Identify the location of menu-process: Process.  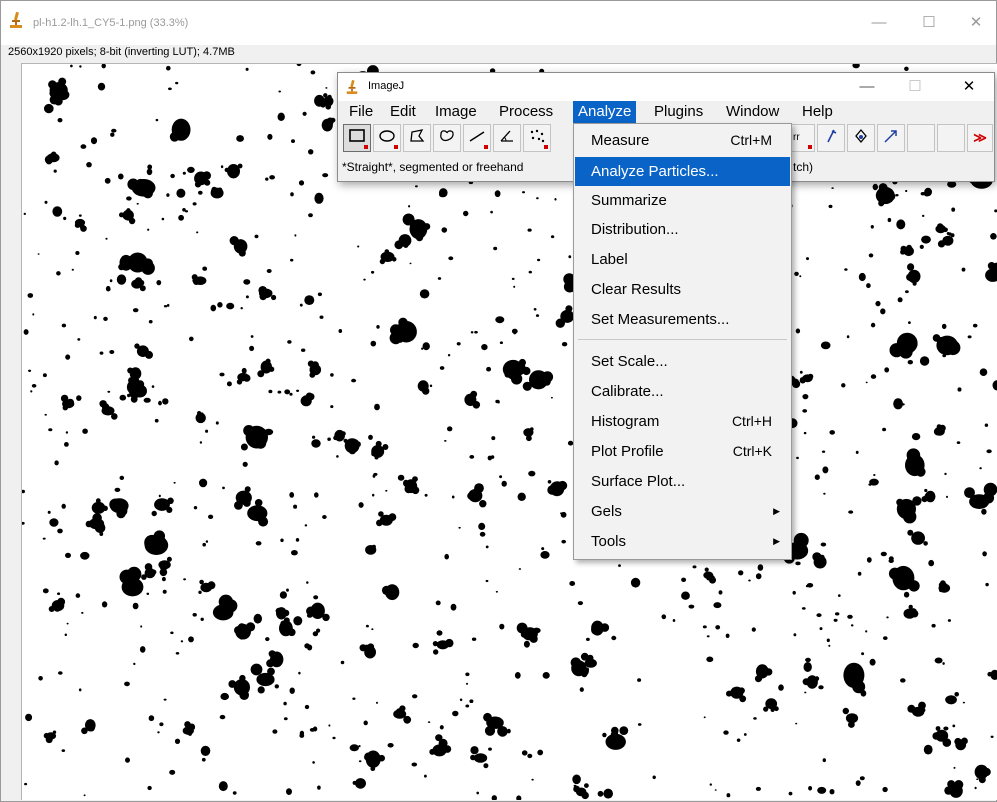
(526, 112).